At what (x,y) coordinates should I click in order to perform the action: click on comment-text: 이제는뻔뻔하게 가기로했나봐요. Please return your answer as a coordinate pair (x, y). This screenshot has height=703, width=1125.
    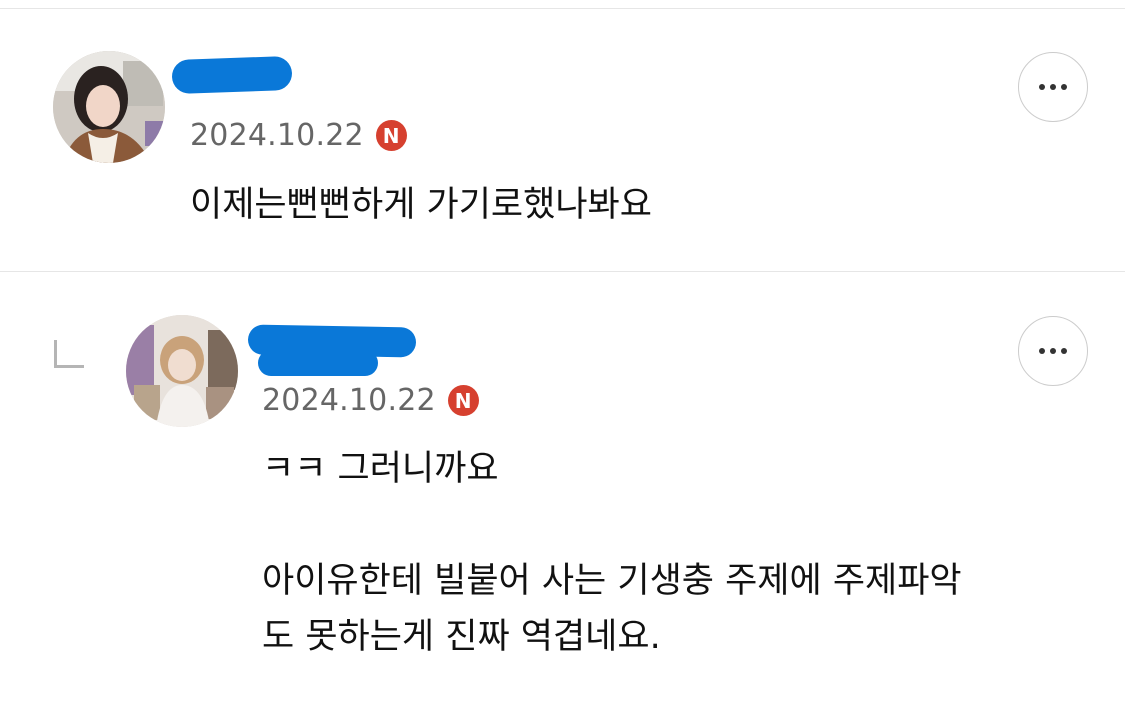
    Looking at the image, I should click on (421, 205).